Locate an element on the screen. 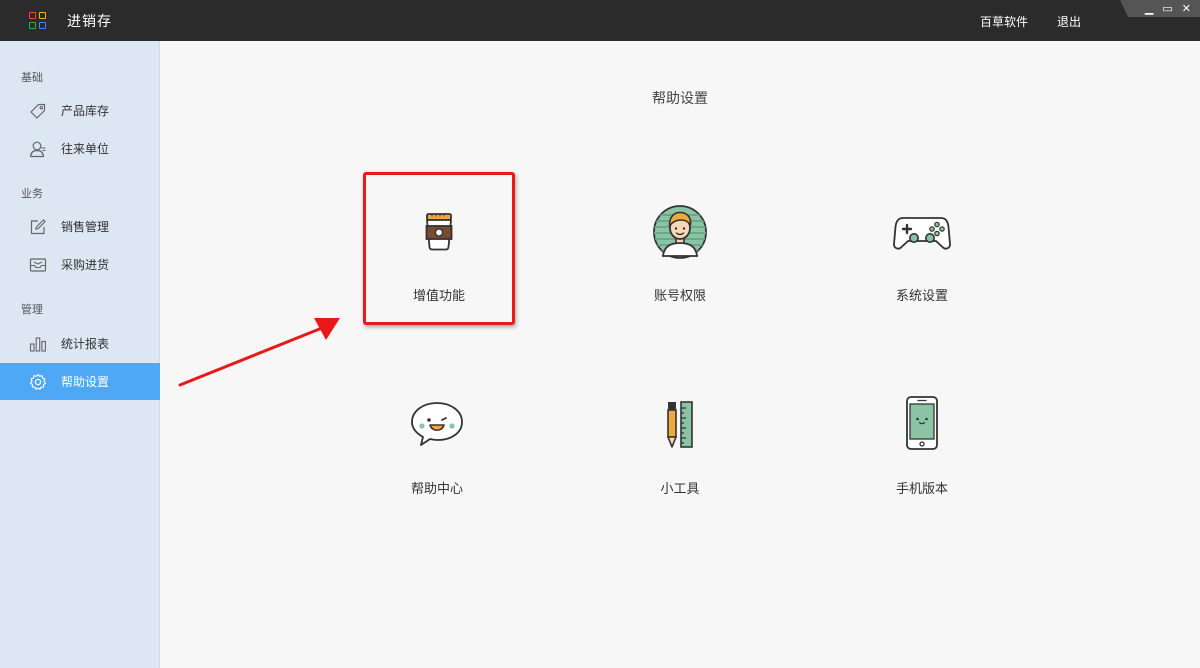 This screenshot has height=668, width=1200. tile-account-permissions: 账号权限 is located at coordinates (680, 248).